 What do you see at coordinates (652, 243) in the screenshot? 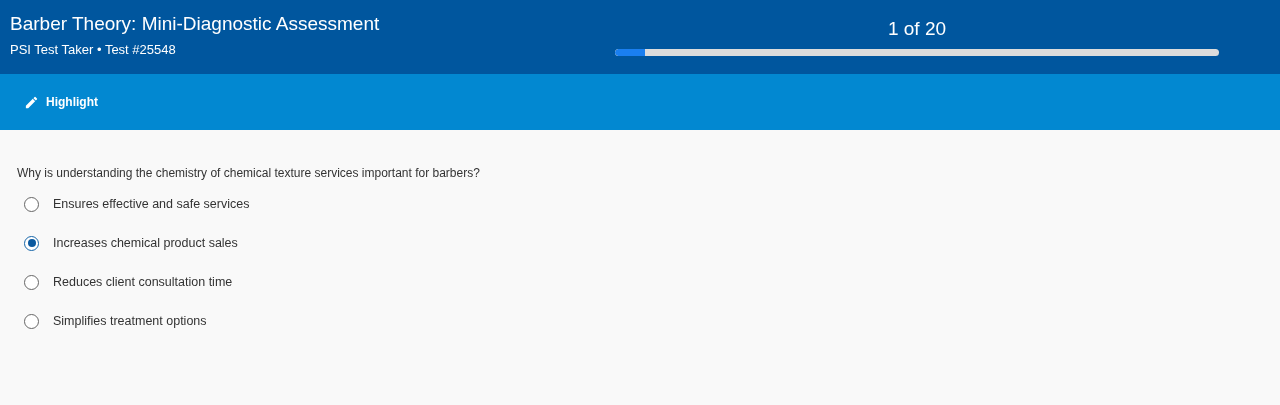
I see `answer-option: Increases chemical product sales` at bounding box center [652, 243].